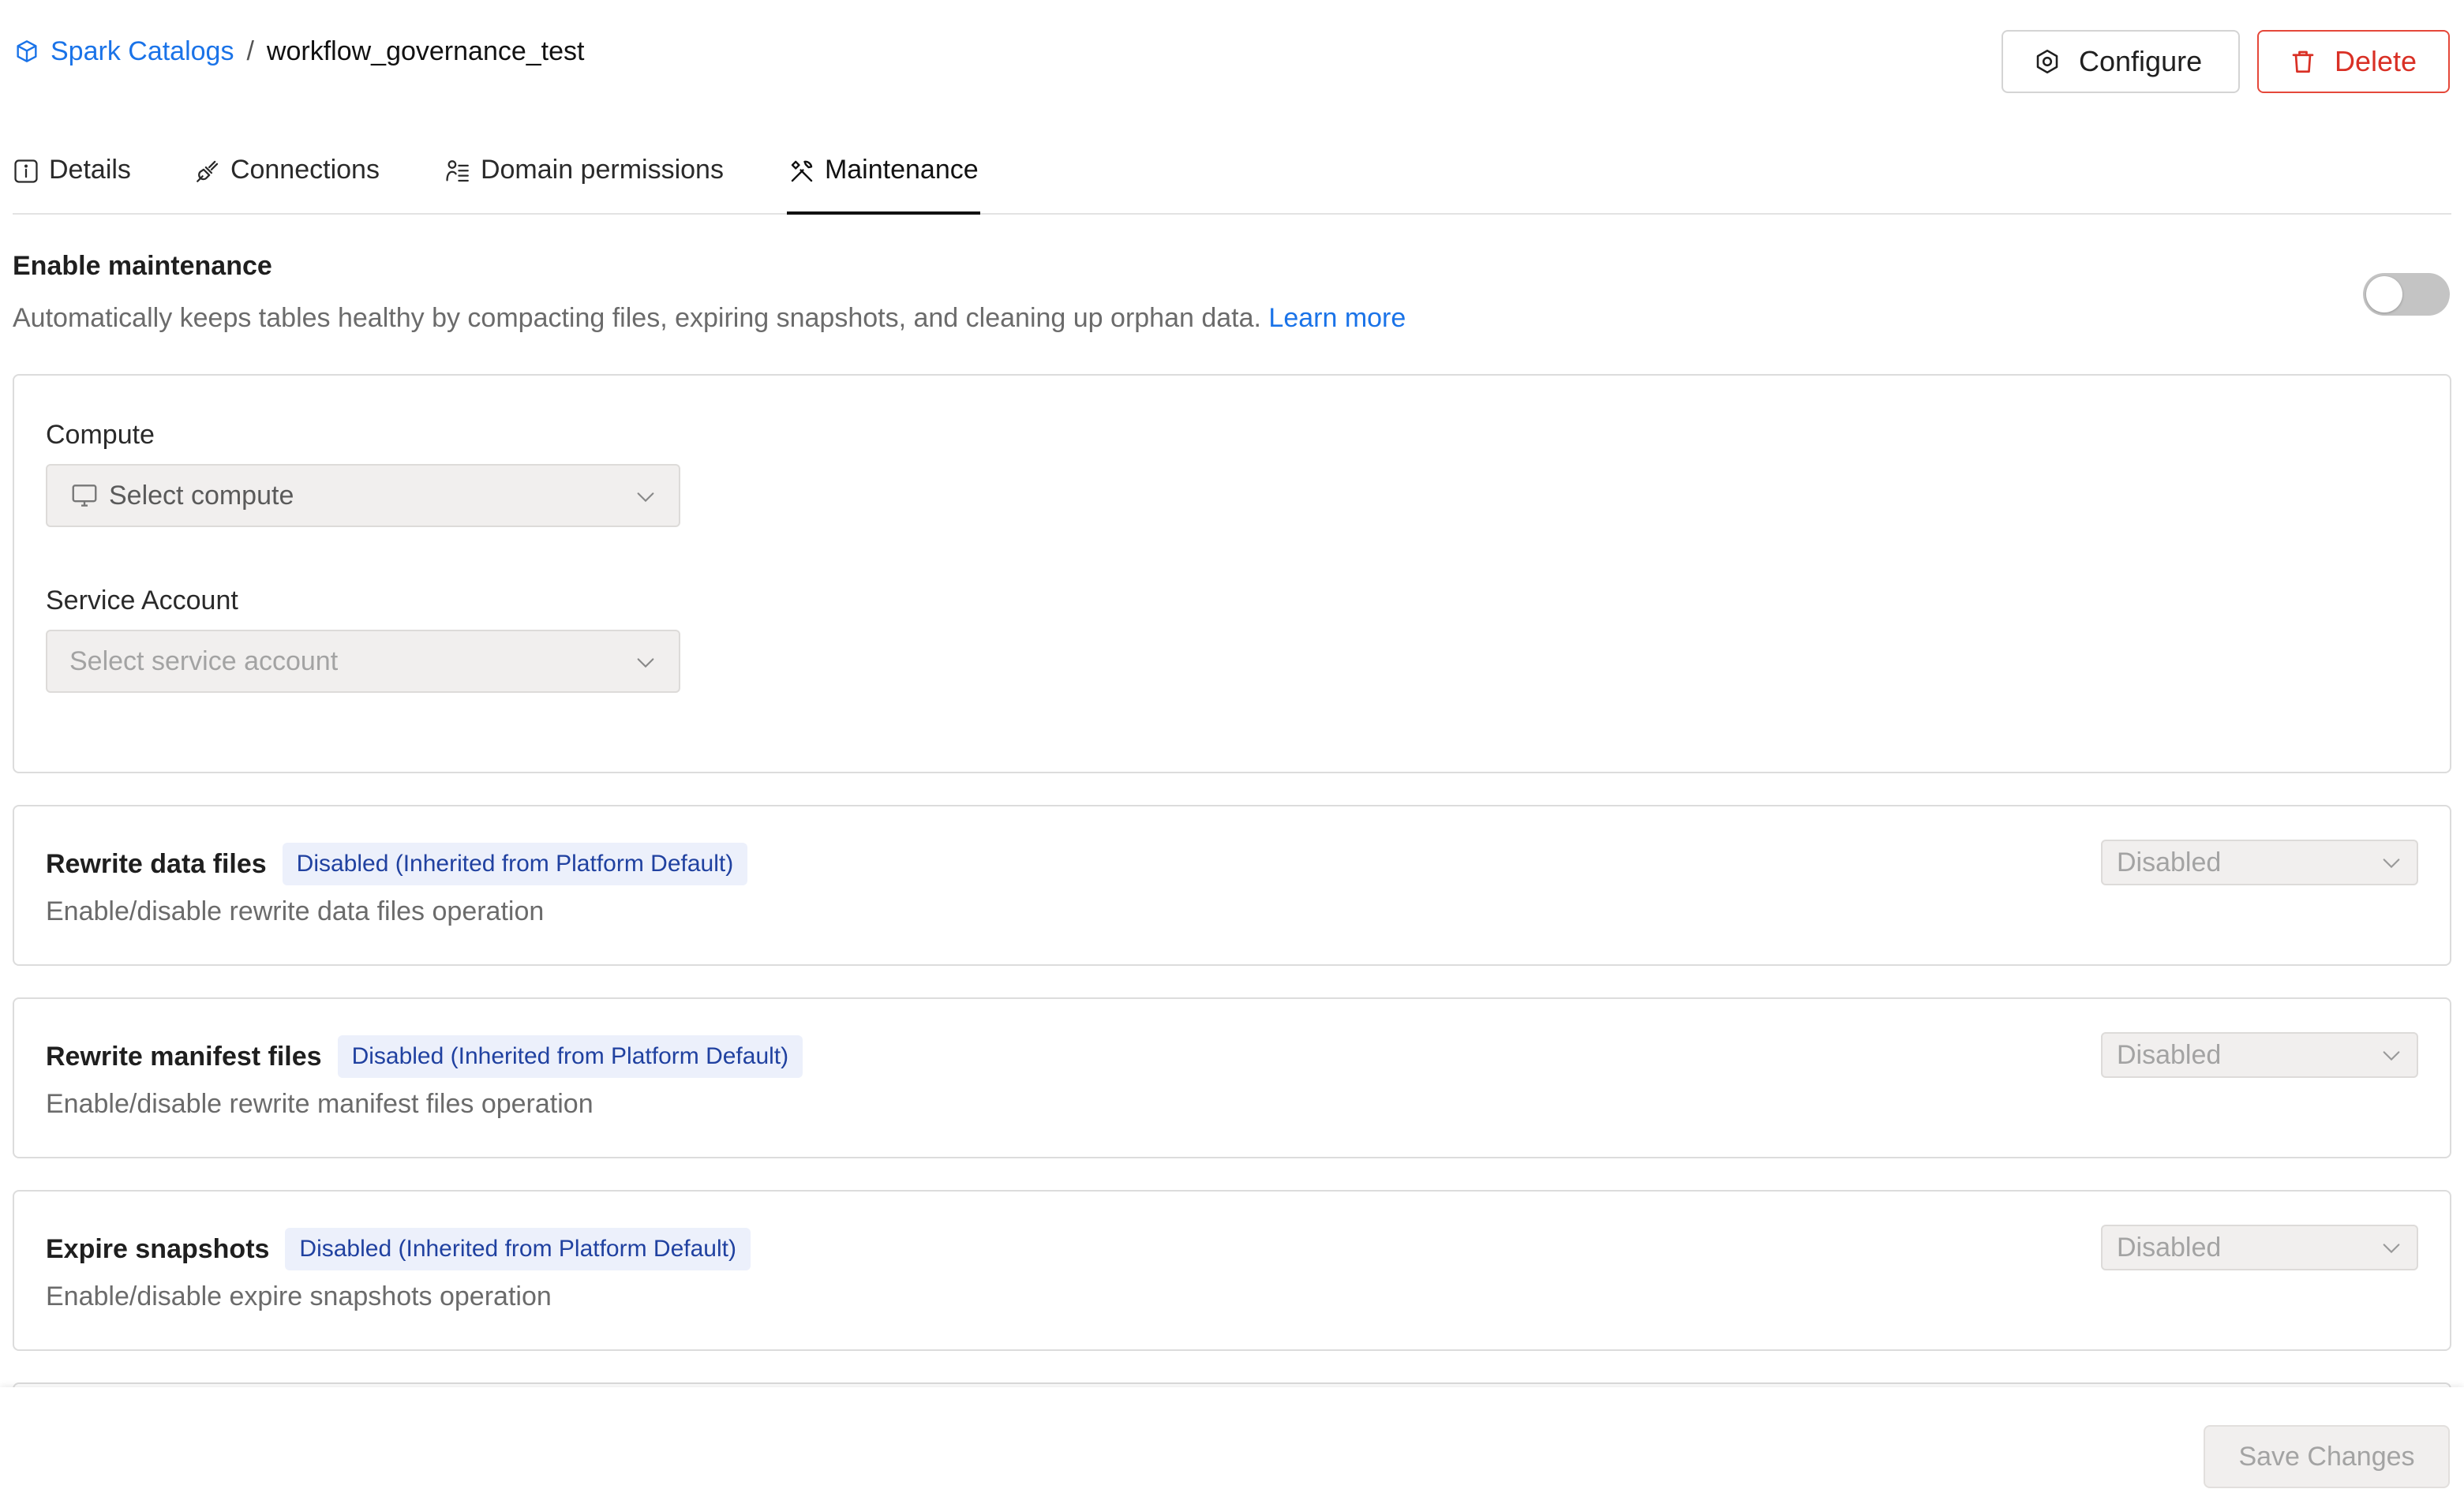 The image size is (2464, 1504). What do you see at coordinates (84, 495) in the screenshot?
I see `monitor-icon` at bounding box center [84, 495].